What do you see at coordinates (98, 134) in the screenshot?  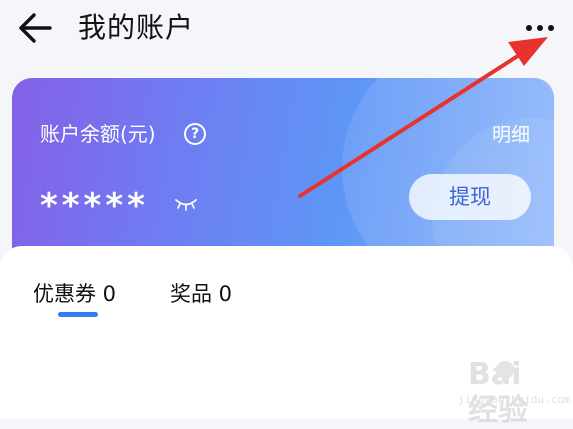 I see `balance-label: 账户余额(元)` at bounding box center [98, 134].